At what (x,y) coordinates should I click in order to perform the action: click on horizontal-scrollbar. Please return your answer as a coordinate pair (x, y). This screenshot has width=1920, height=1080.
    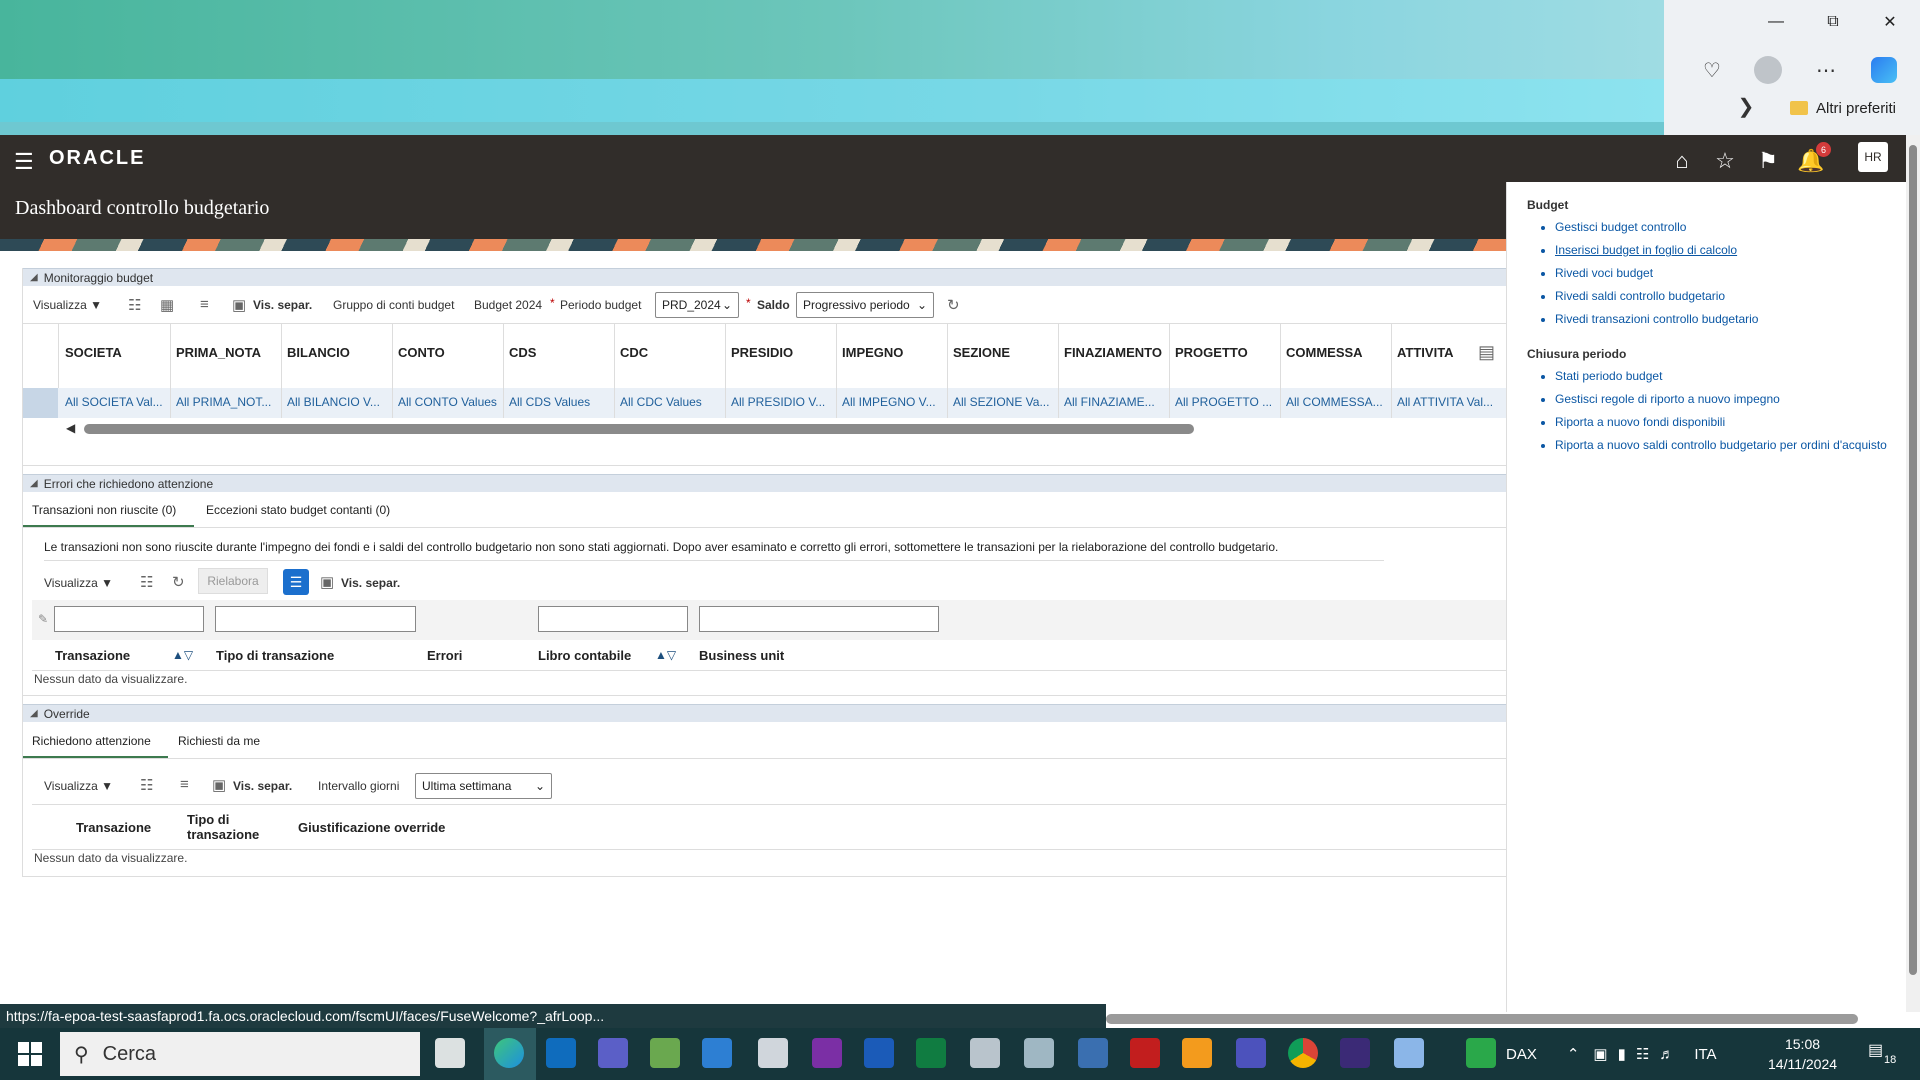
    Looking at the image, I should click on (639, 429).